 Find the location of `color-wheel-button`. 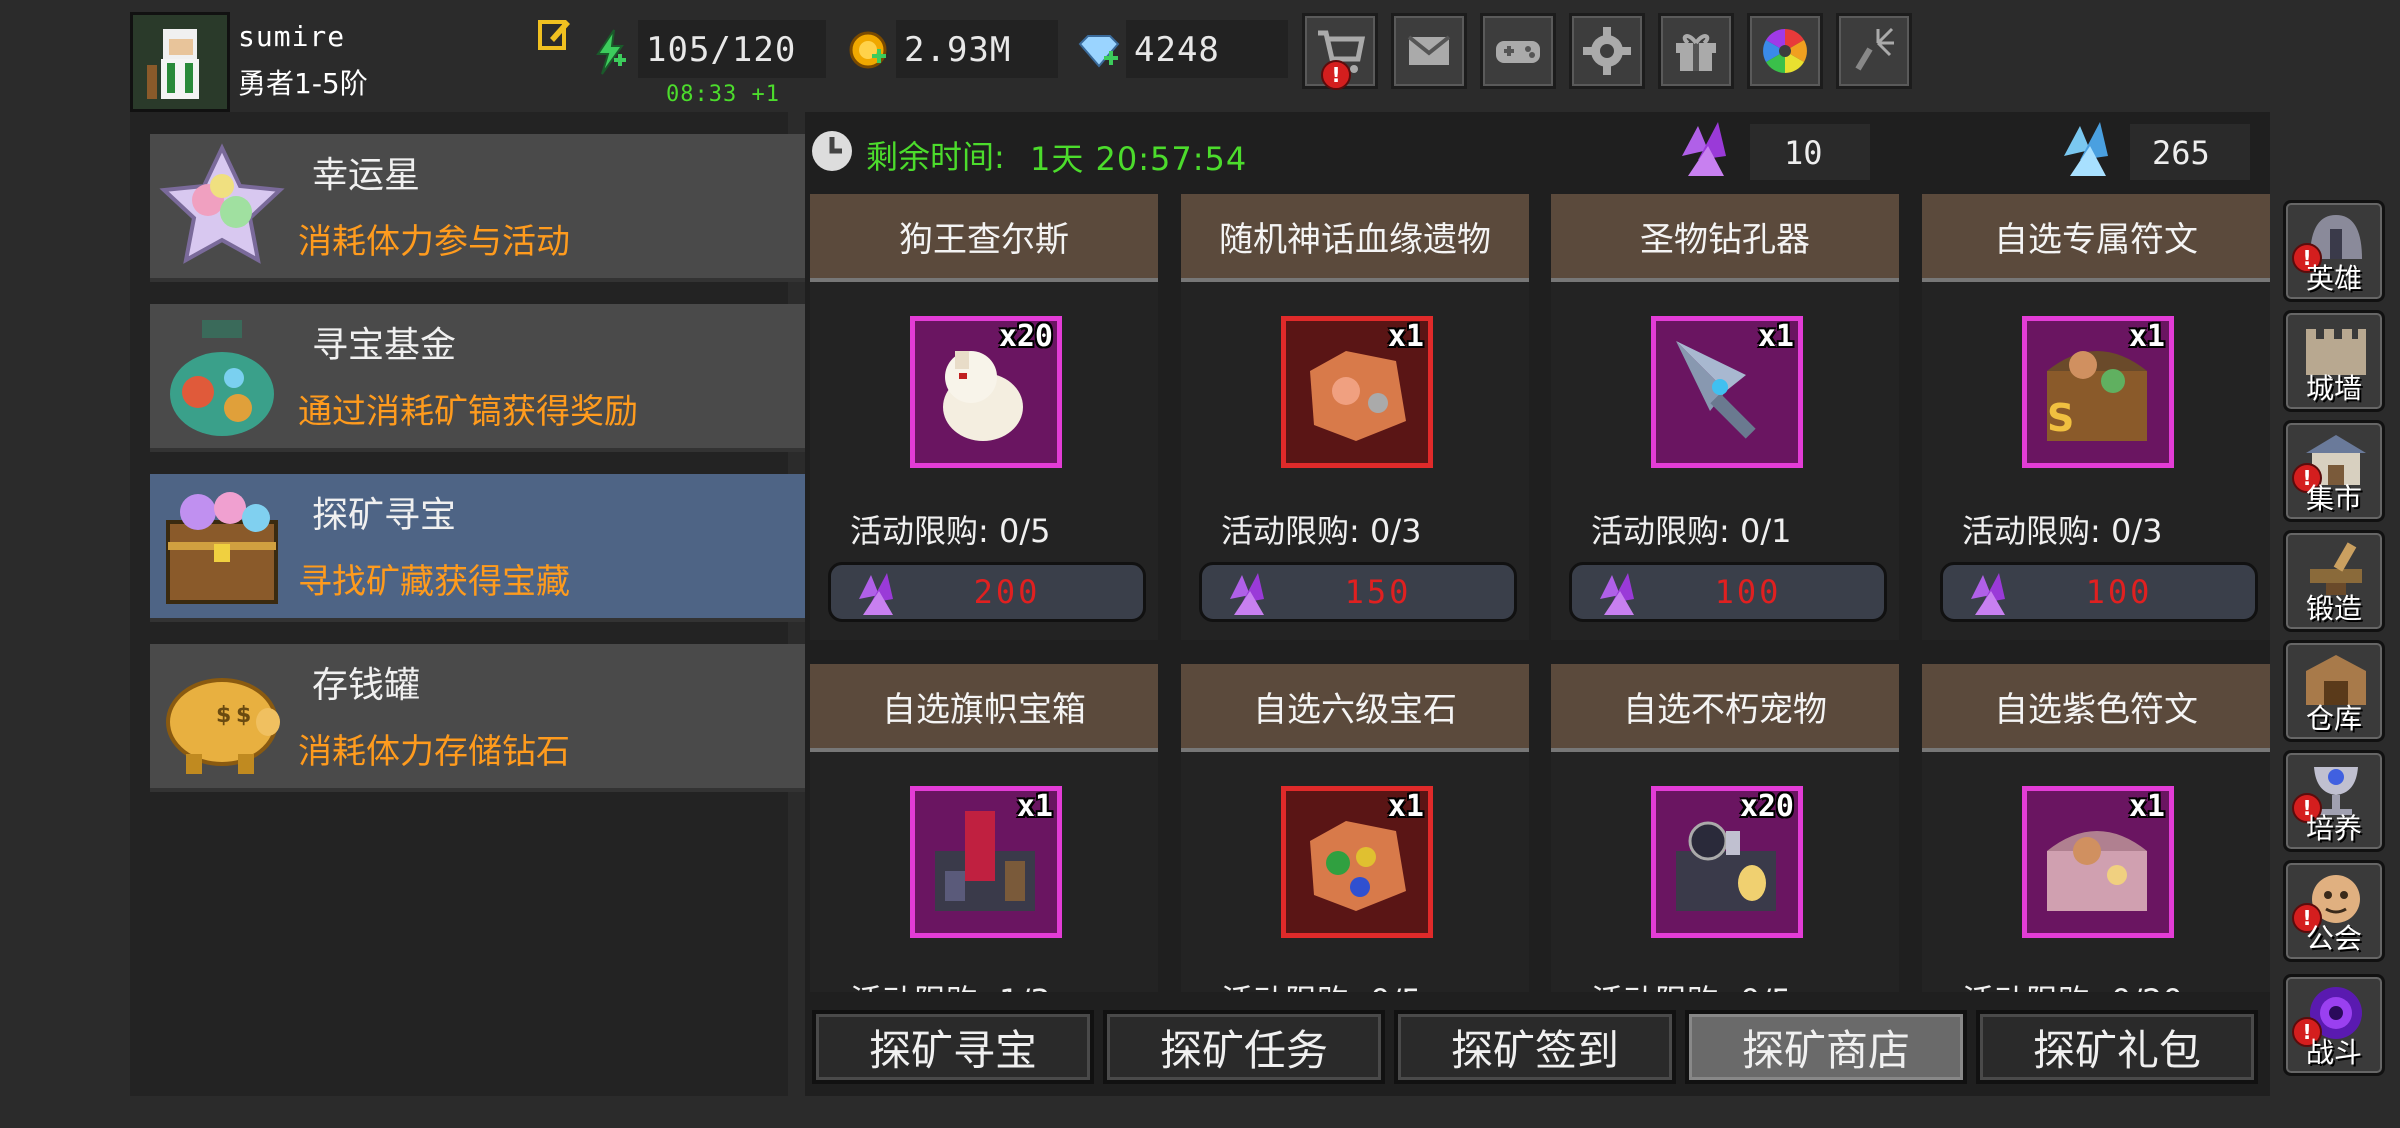

color-wheel-button is located at coordinates (1785, 51).